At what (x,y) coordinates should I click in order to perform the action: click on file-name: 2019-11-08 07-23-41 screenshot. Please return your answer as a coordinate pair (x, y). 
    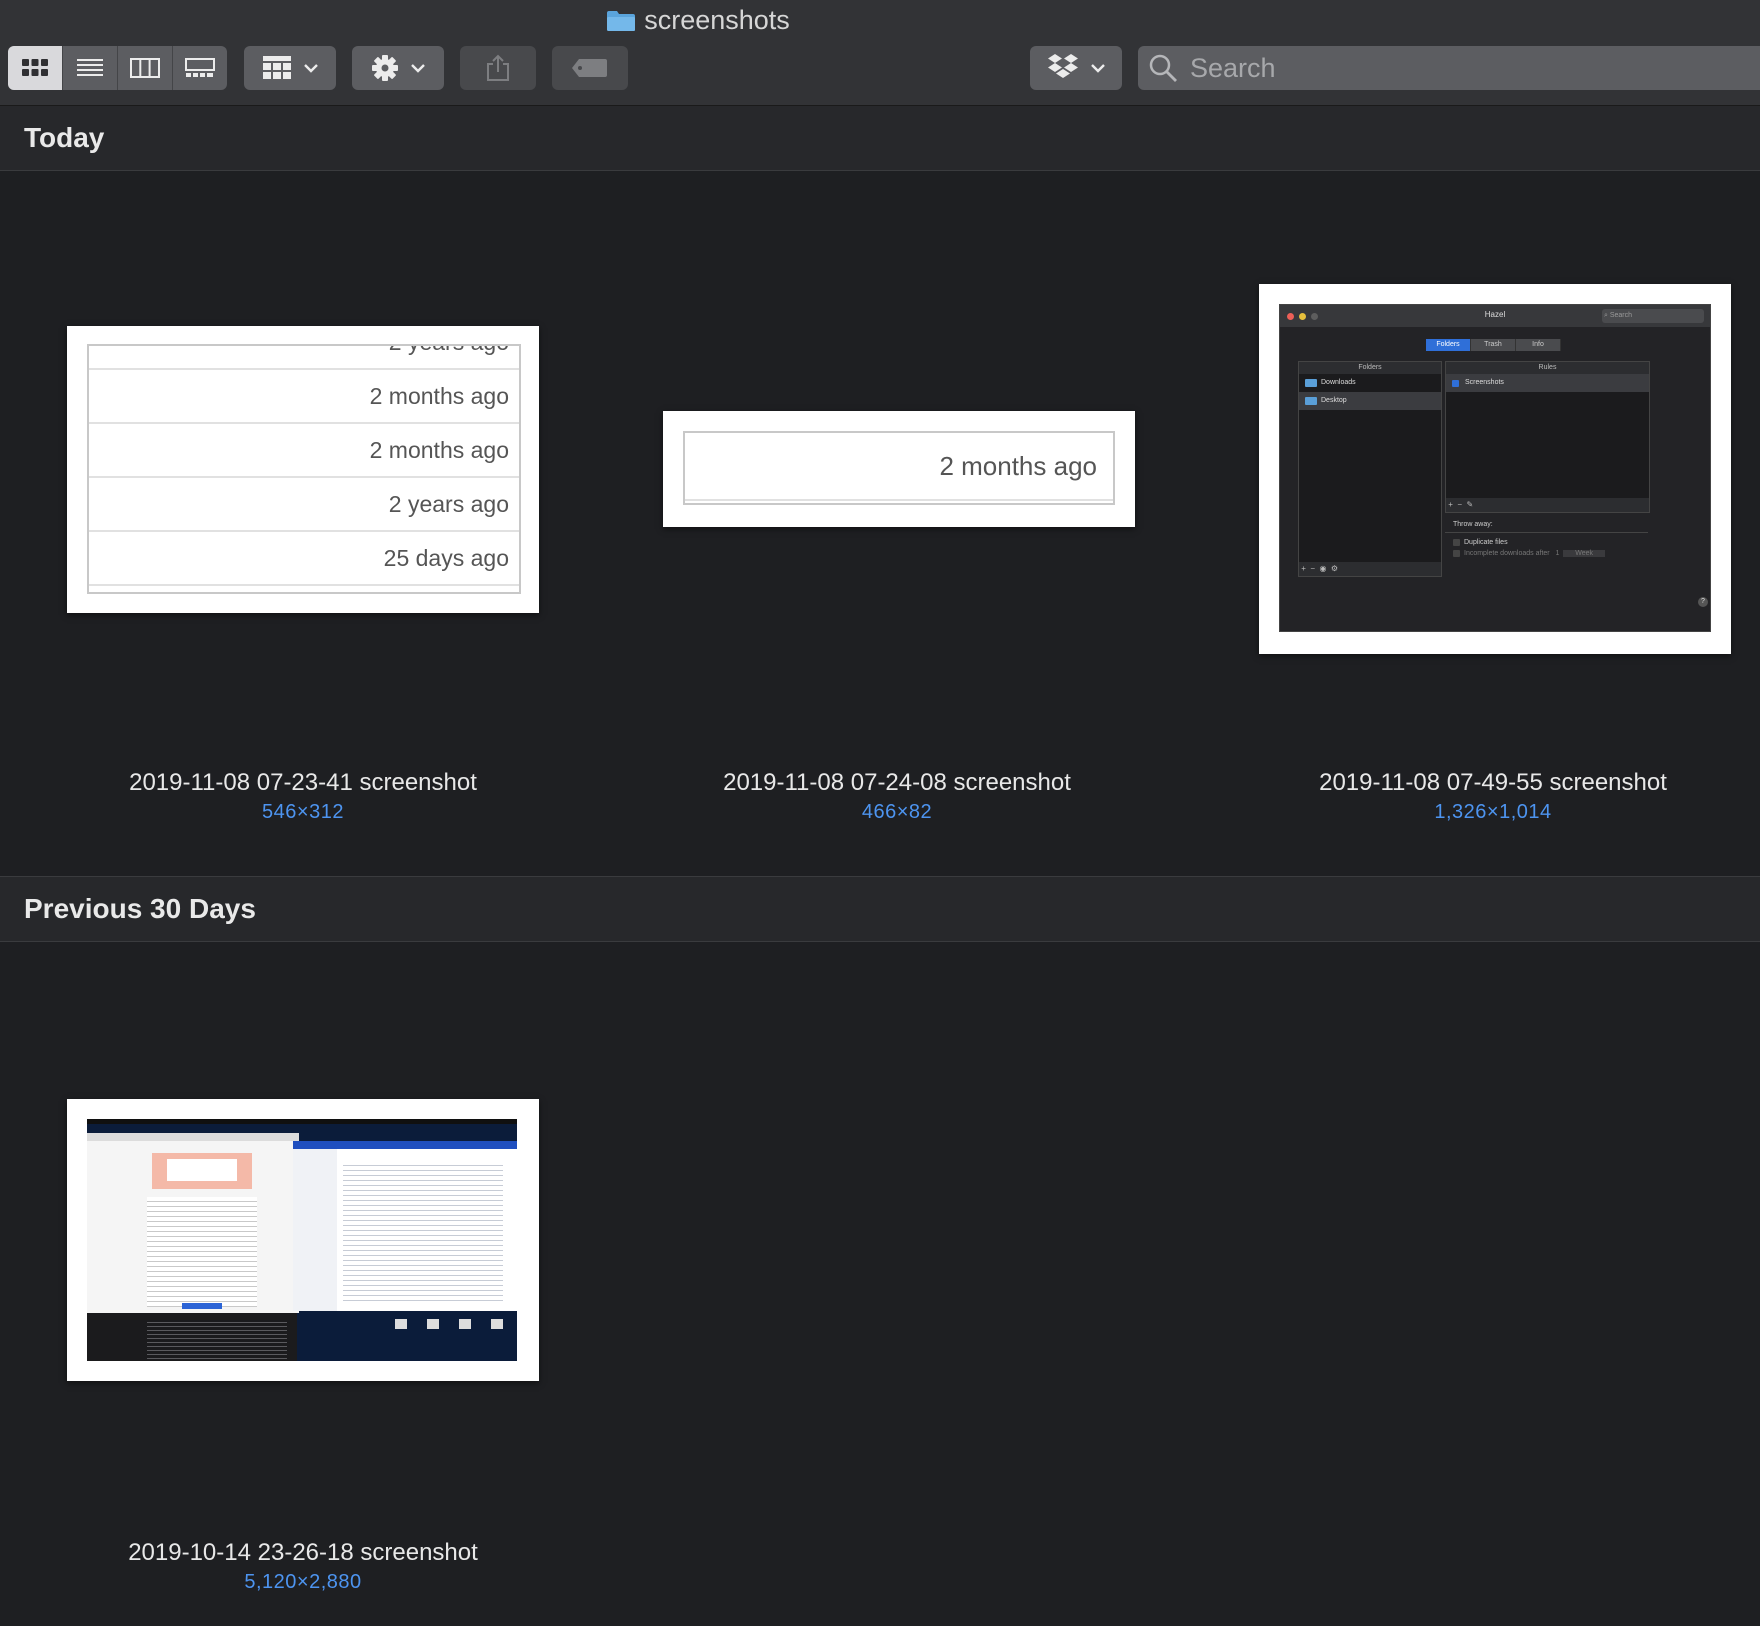
    Looking at the image, I should click on (303, 782).